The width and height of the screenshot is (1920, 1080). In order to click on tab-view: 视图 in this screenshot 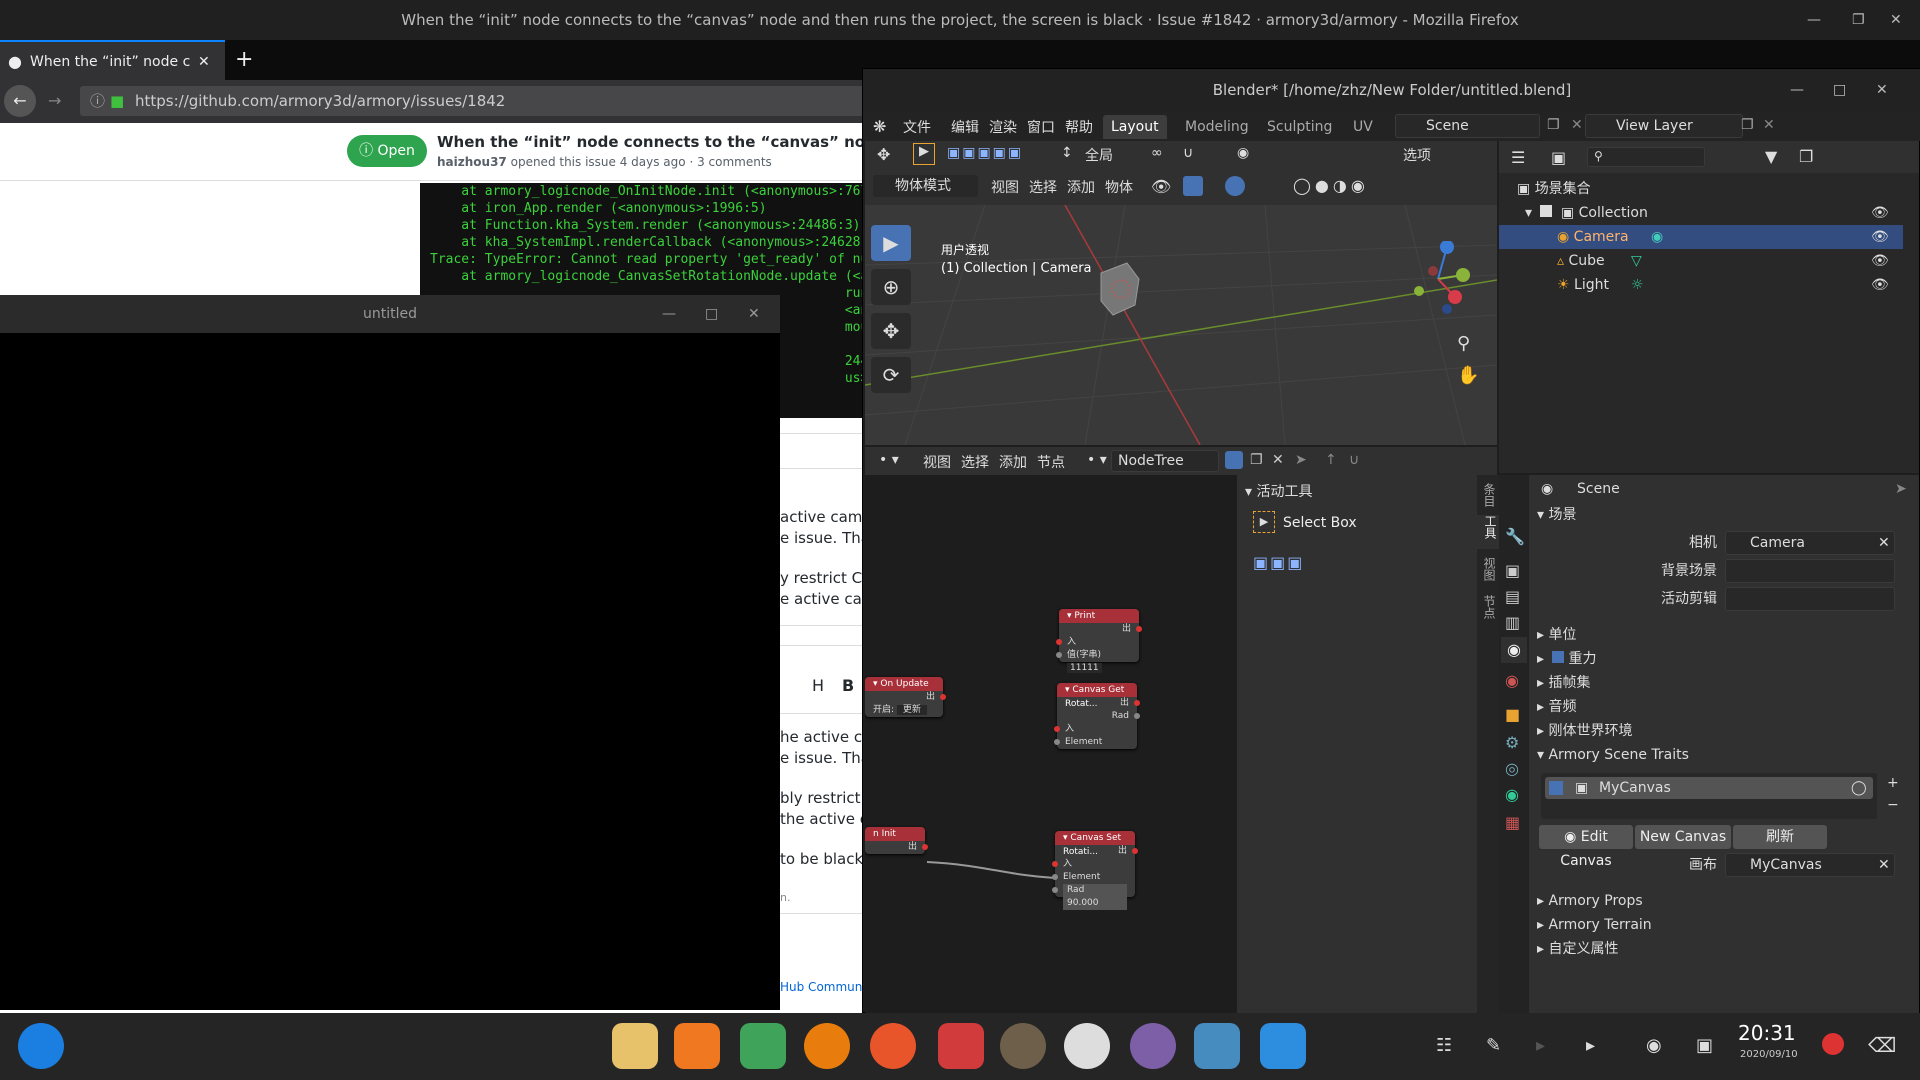, I will do `click(1489, 569)`.